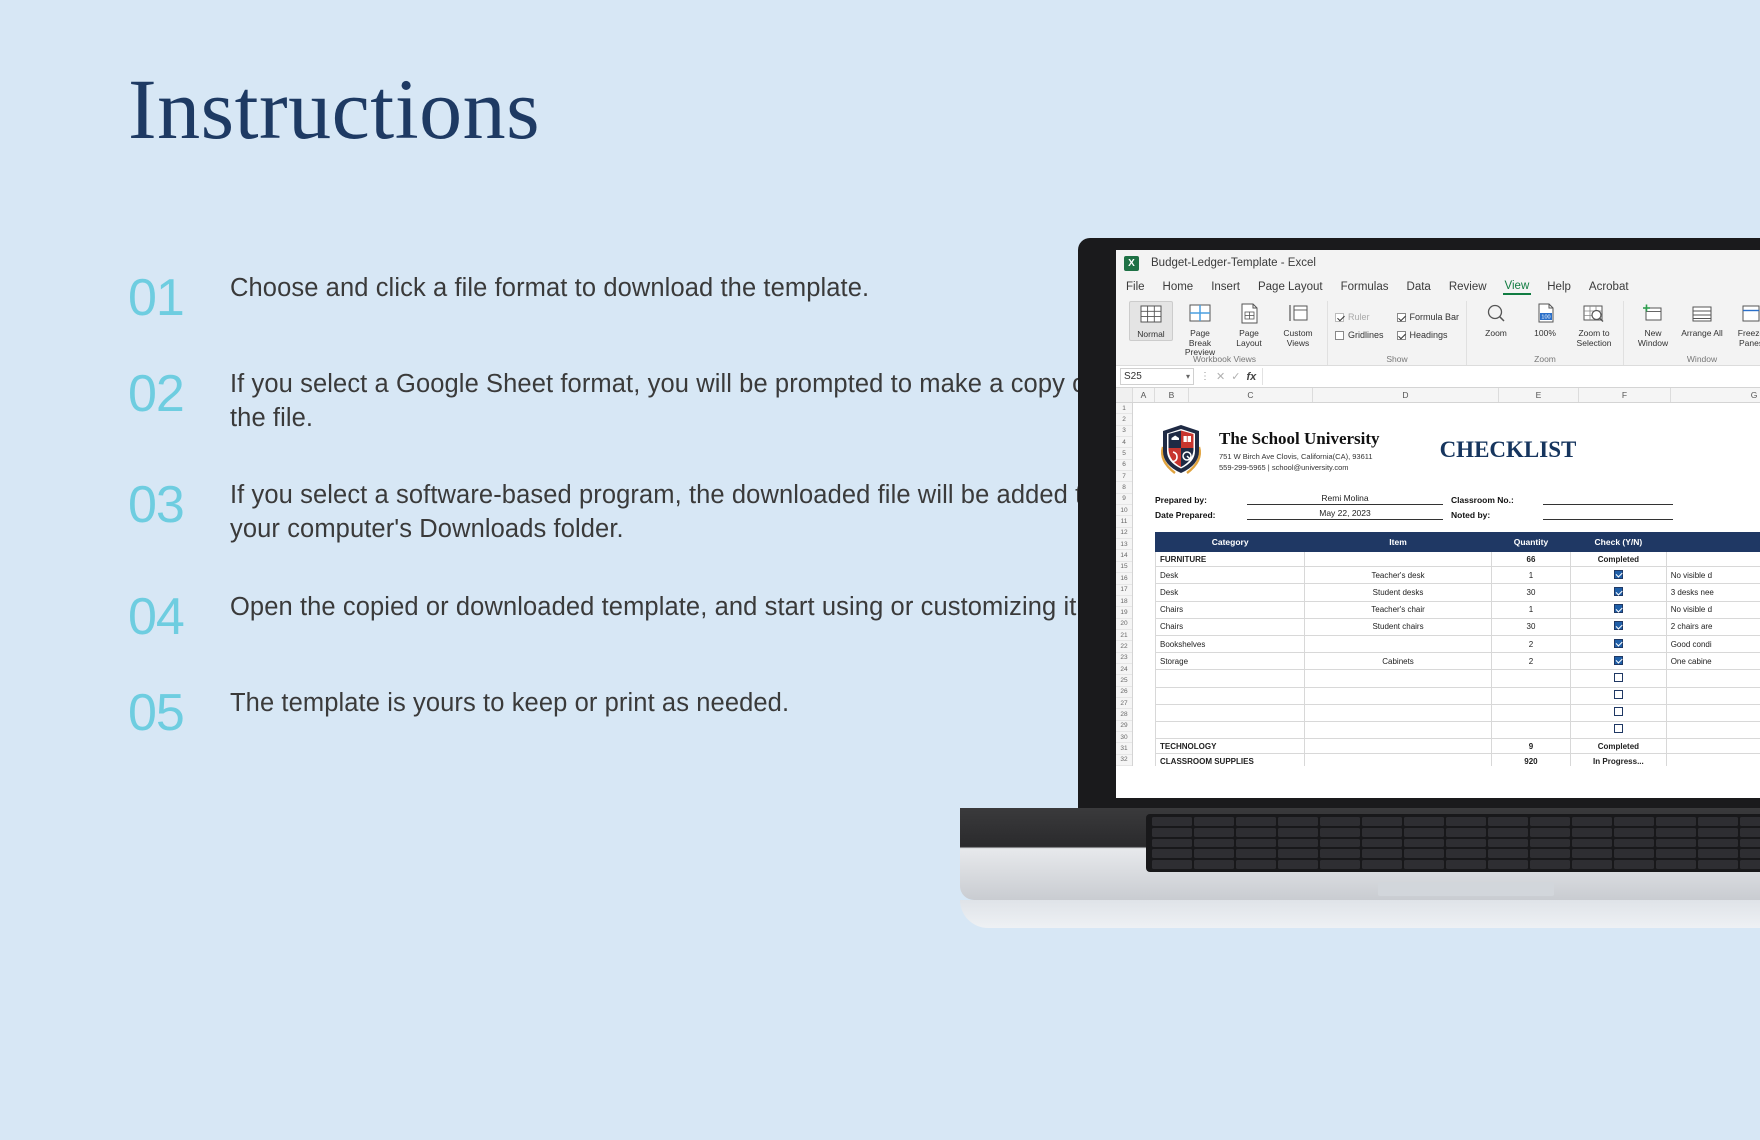 The width and height of the screenshot is (1760, 1140). Describe the element at coordinates (1124, 443) in the screenshot. I see `row-header: 4` at that location.